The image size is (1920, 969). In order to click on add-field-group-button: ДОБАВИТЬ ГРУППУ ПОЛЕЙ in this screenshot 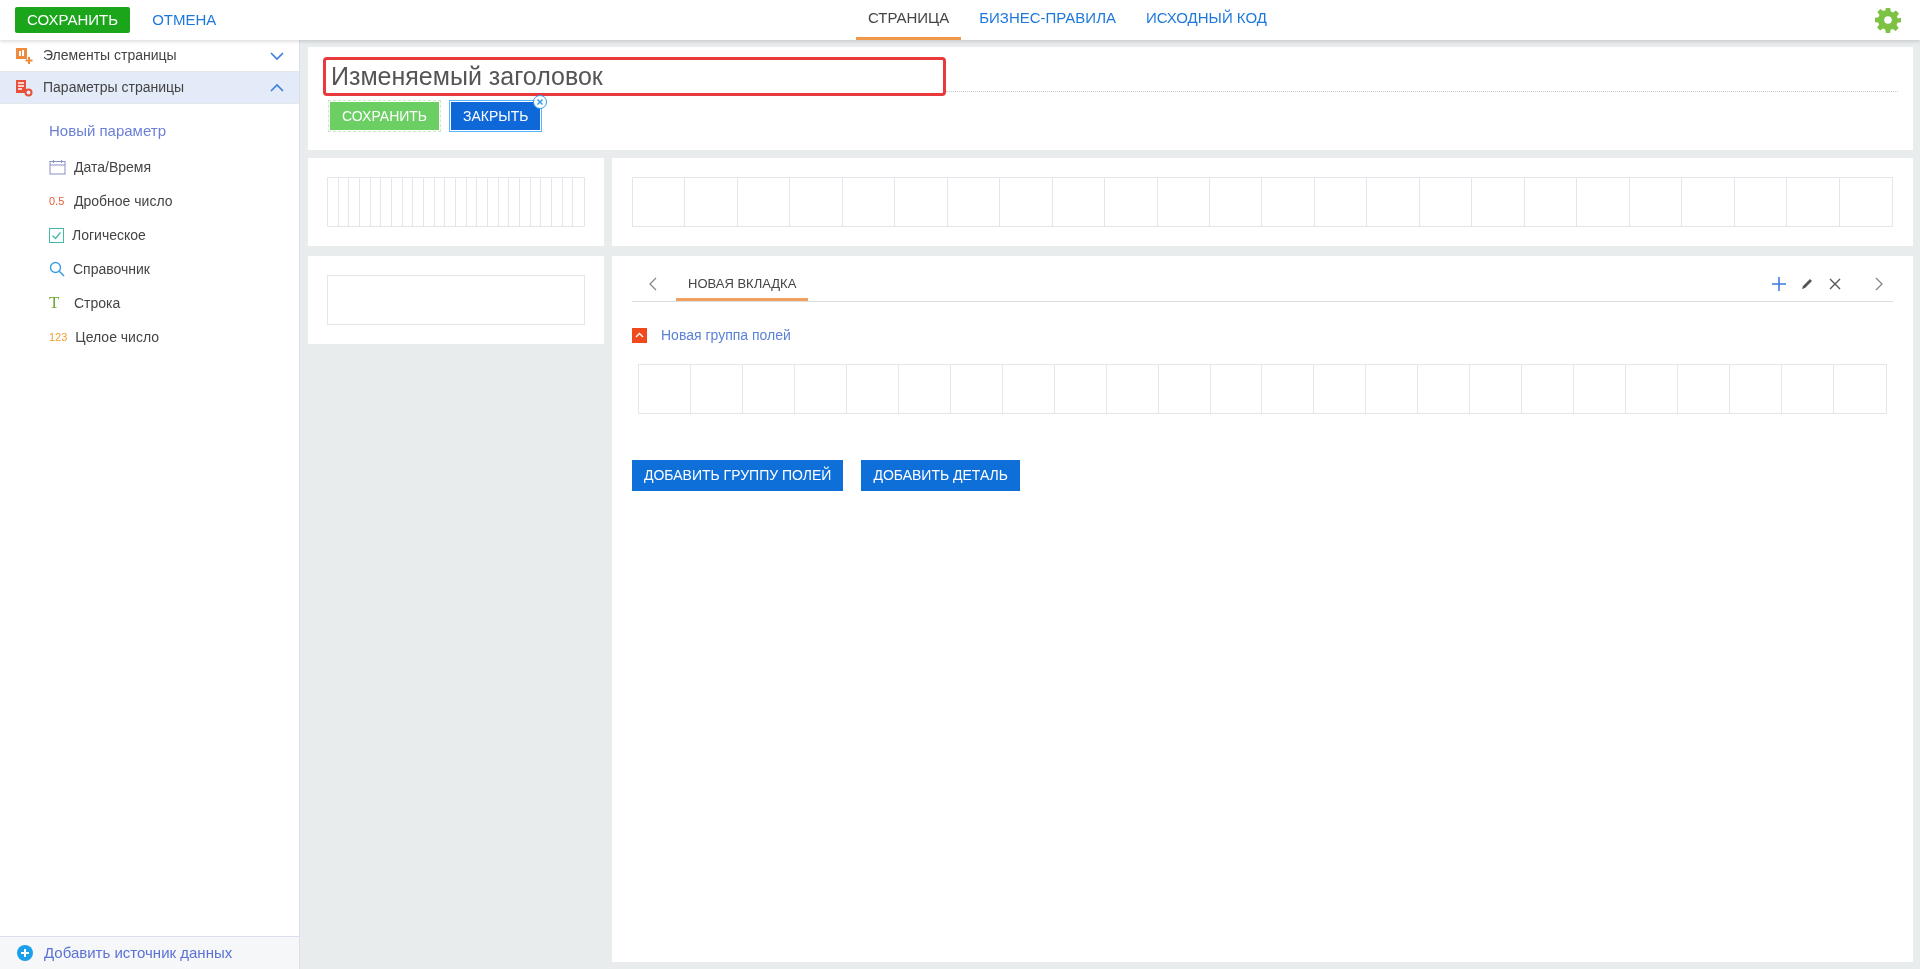, I will do `click(738, 475)`.